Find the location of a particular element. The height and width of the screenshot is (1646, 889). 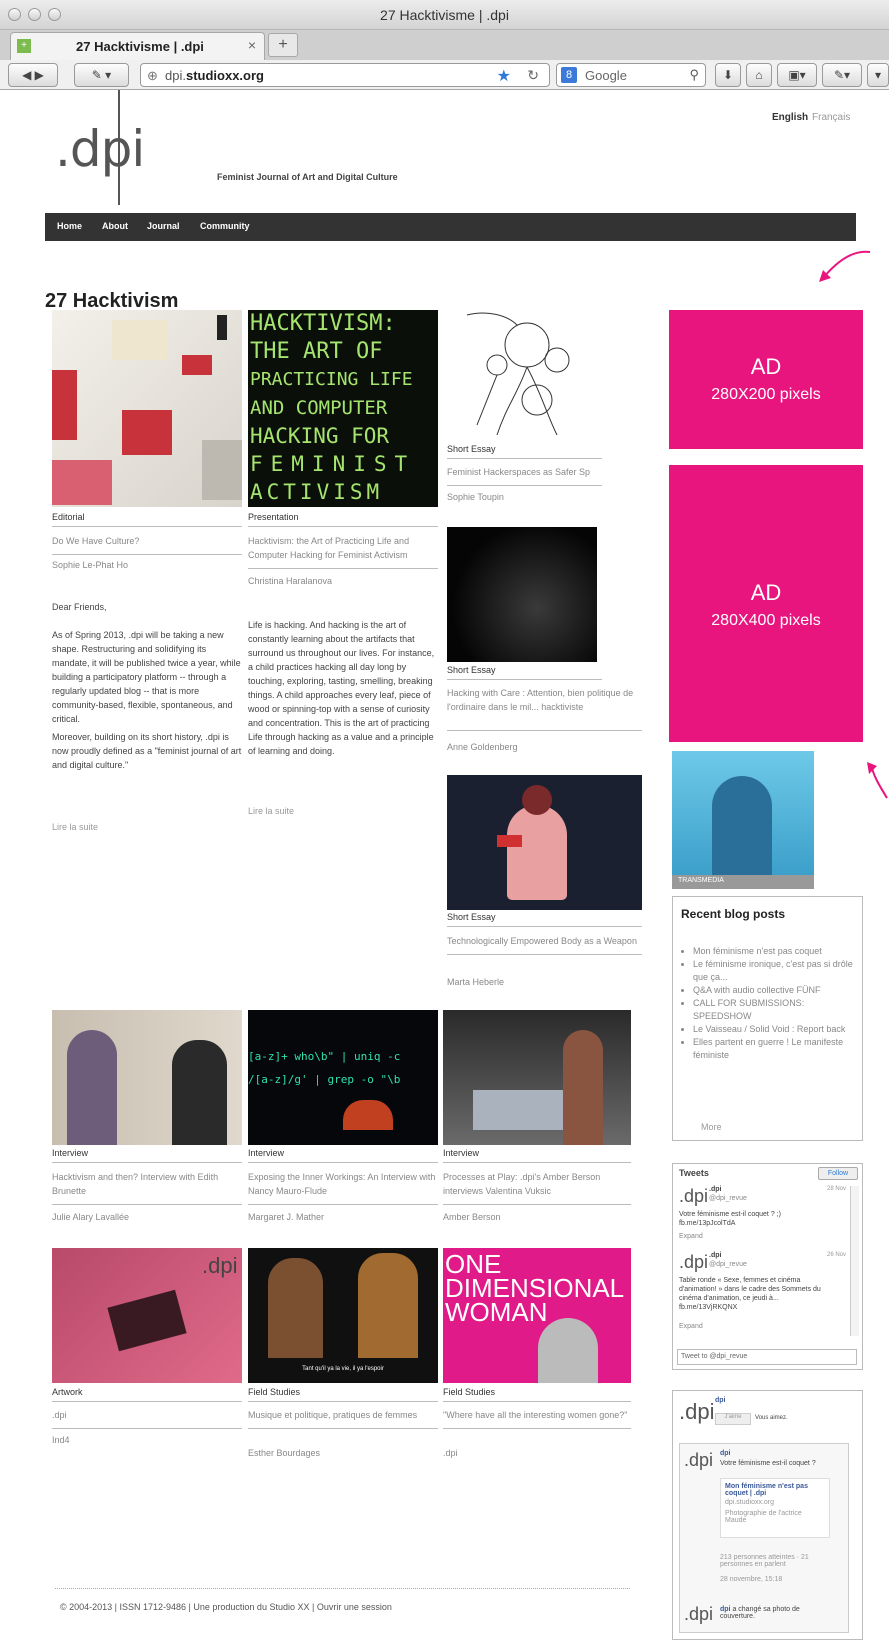

downloads-button: ⬇ is located at coordinates (728, 75).